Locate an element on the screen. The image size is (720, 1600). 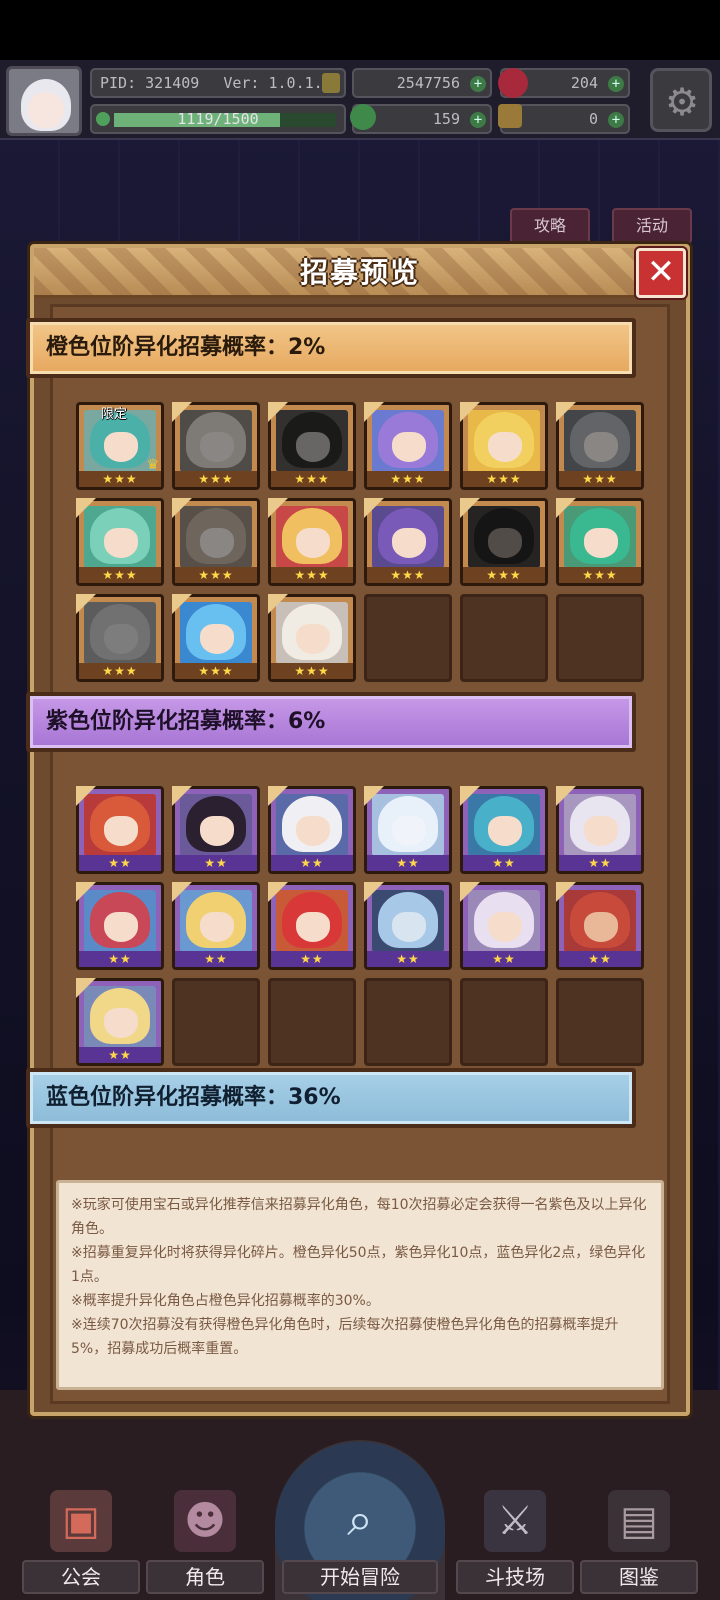
nav-character: ☻ 角色 is located at coordinates (205, 1540).